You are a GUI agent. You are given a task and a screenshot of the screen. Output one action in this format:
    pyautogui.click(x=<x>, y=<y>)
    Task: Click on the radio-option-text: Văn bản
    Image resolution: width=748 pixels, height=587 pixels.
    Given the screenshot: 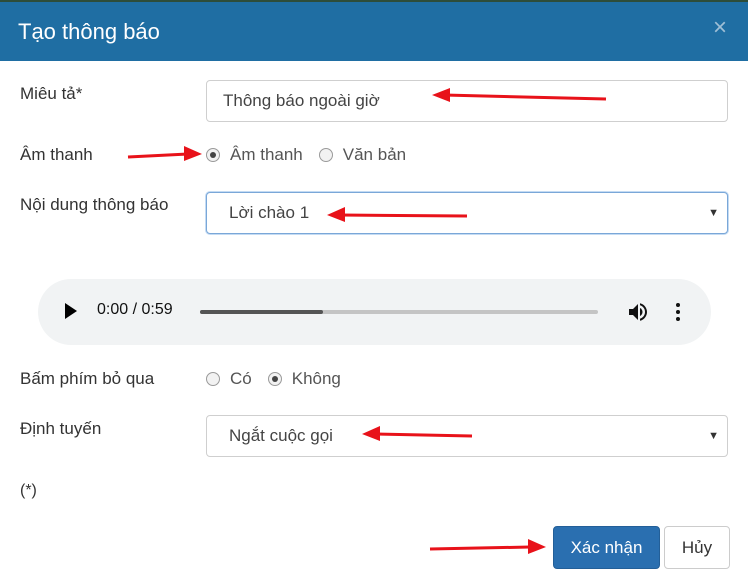 What is the action you would take?
    pyautogui.click(x=362, y=154)
    